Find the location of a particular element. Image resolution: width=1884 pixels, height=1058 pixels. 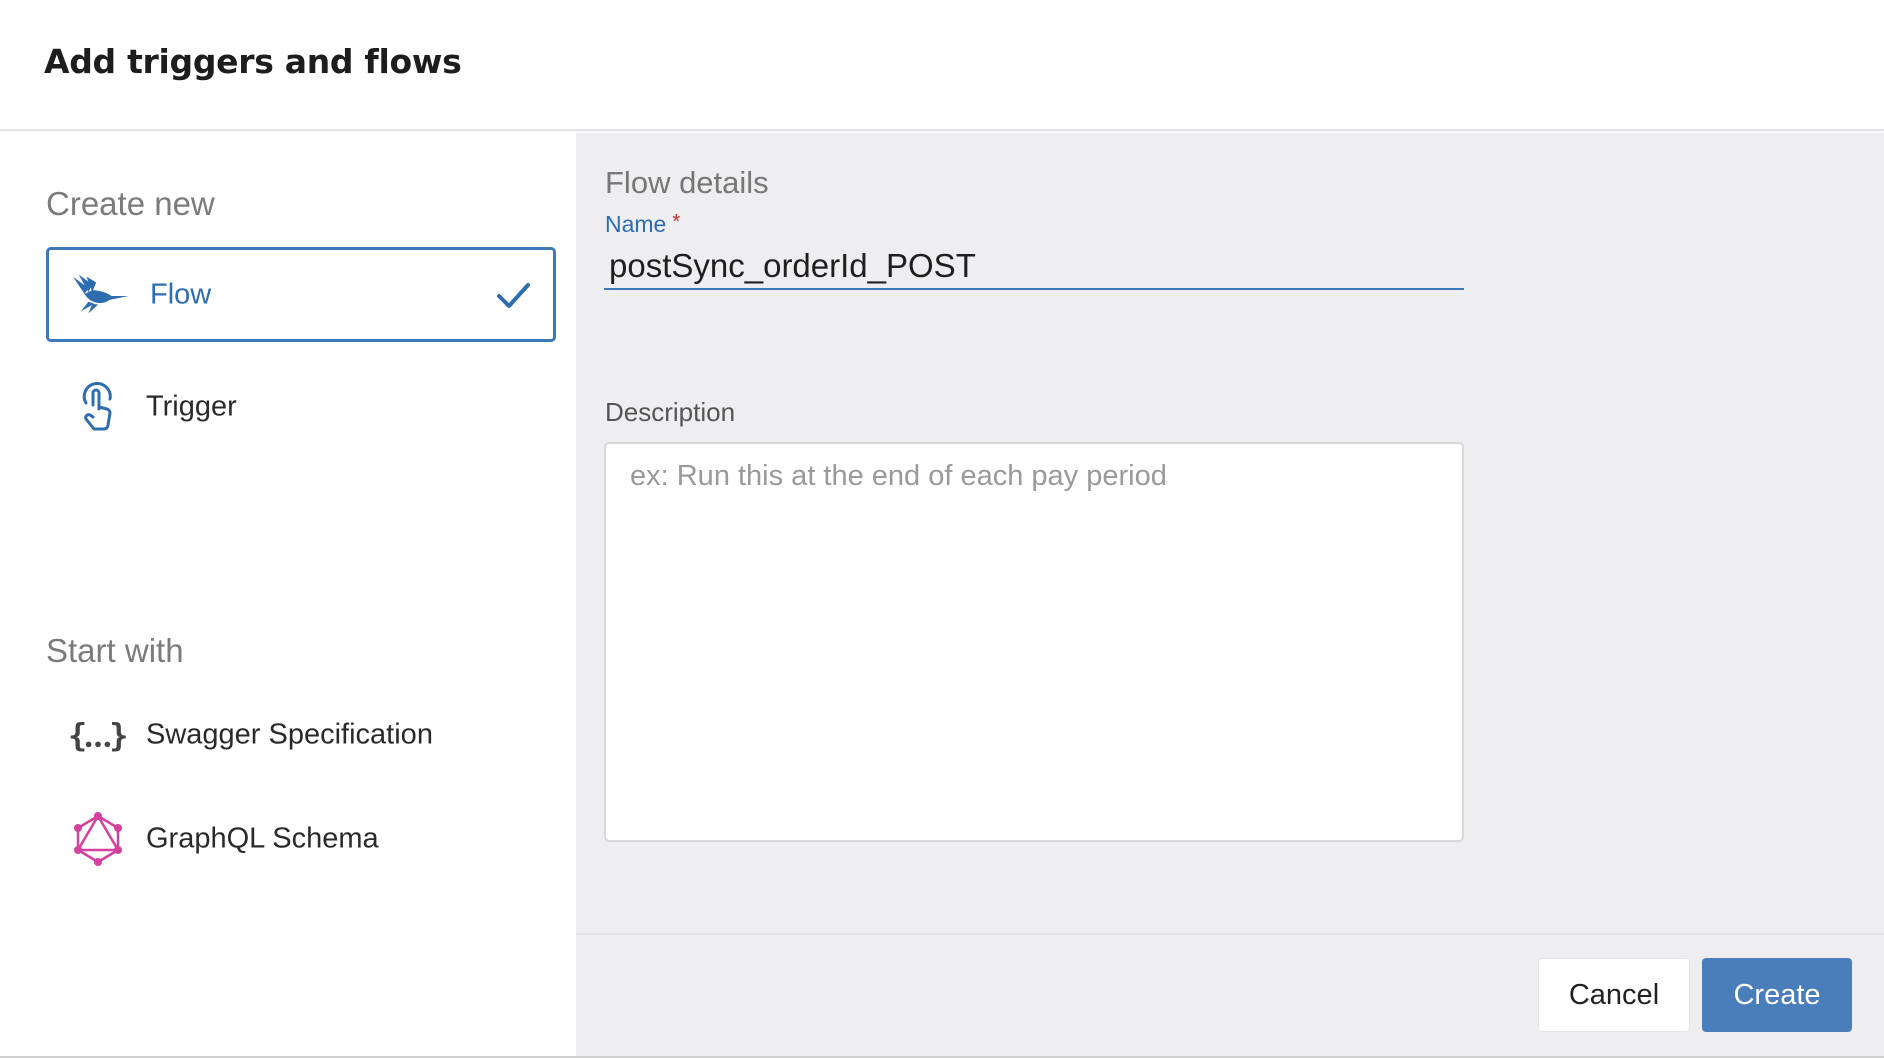

name-input is located at coordinates (1034, 266).